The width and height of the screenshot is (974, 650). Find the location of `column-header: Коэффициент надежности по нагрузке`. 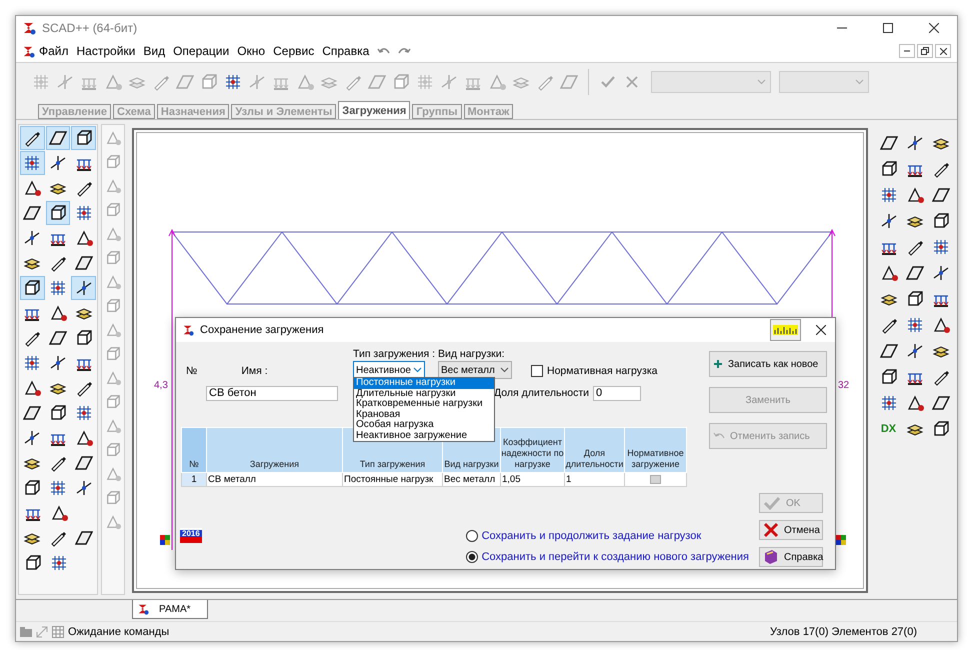

column-header: Коэффициент надежности по нагрузке is located at coordinates (532, 450).